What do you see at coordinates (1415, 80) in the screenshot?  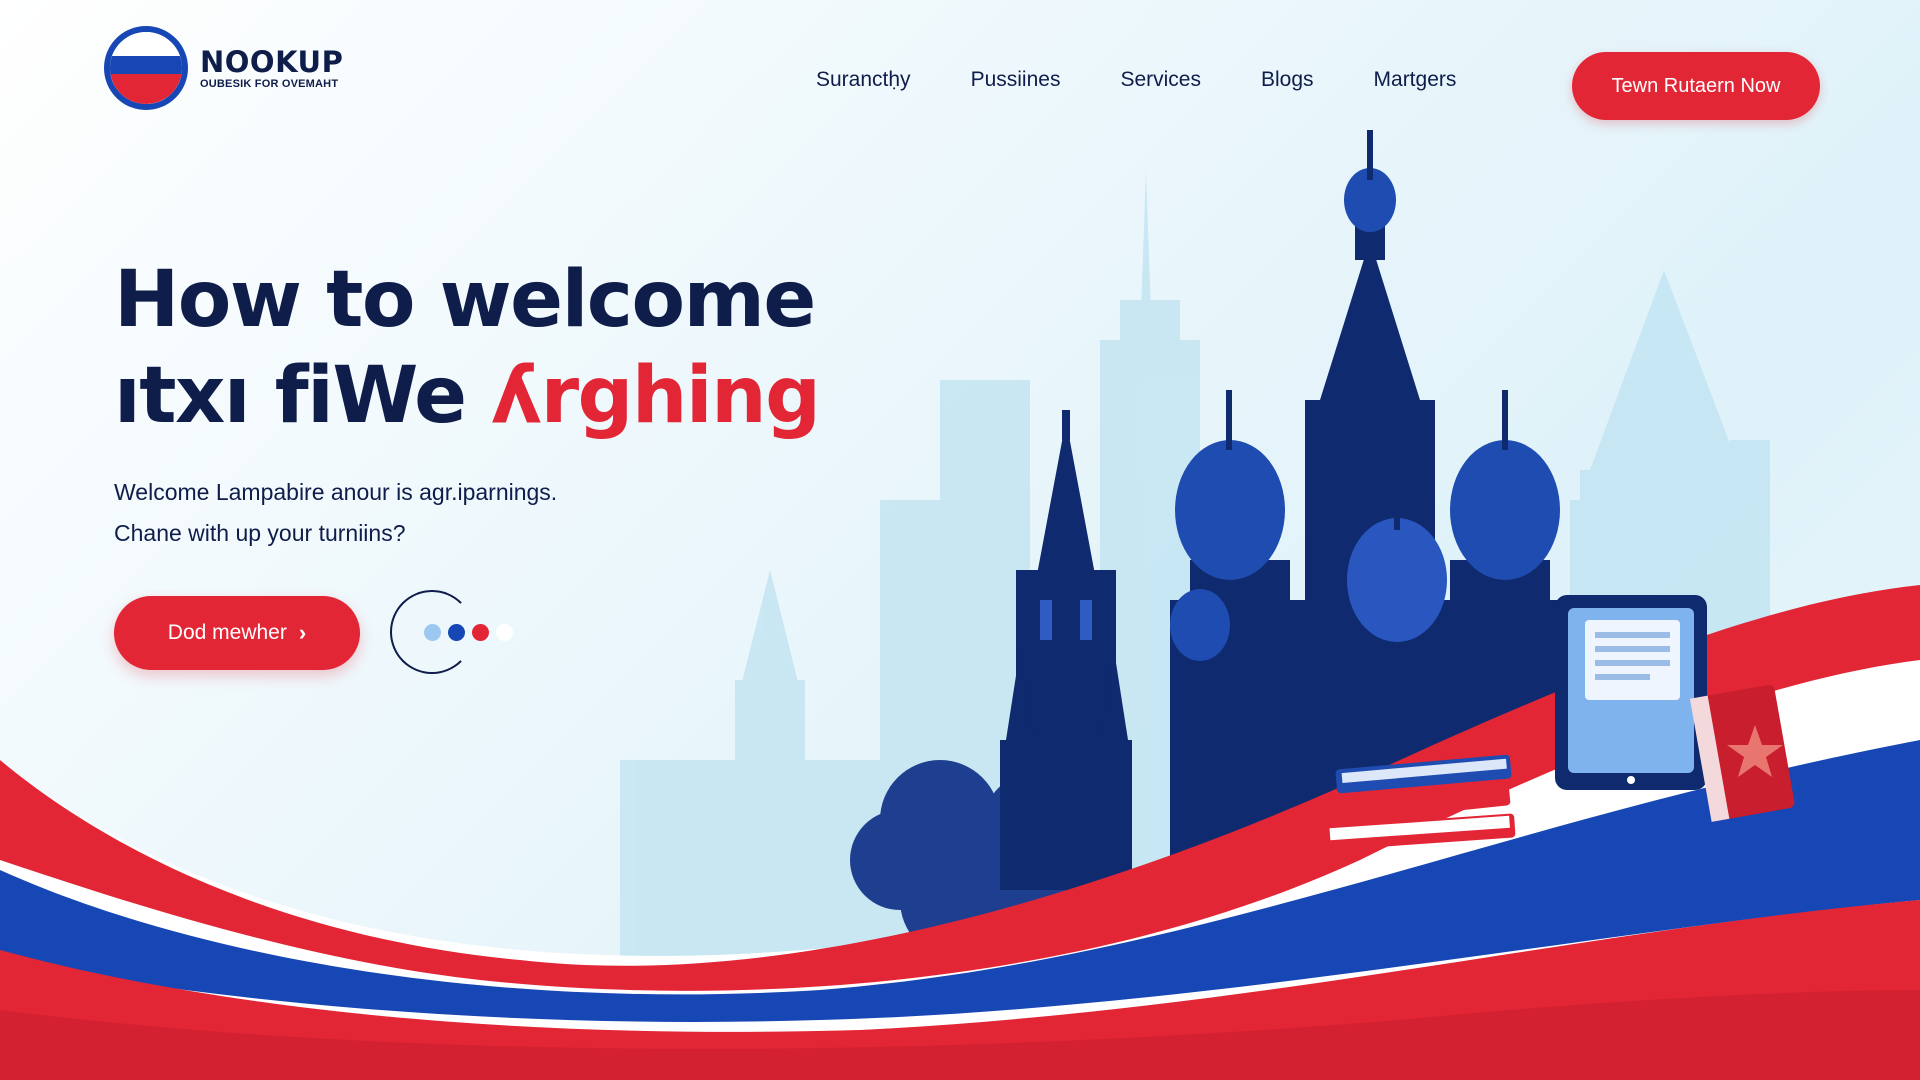 I see `nav-item-5: Martgers` at bounding box center [1415, 80].